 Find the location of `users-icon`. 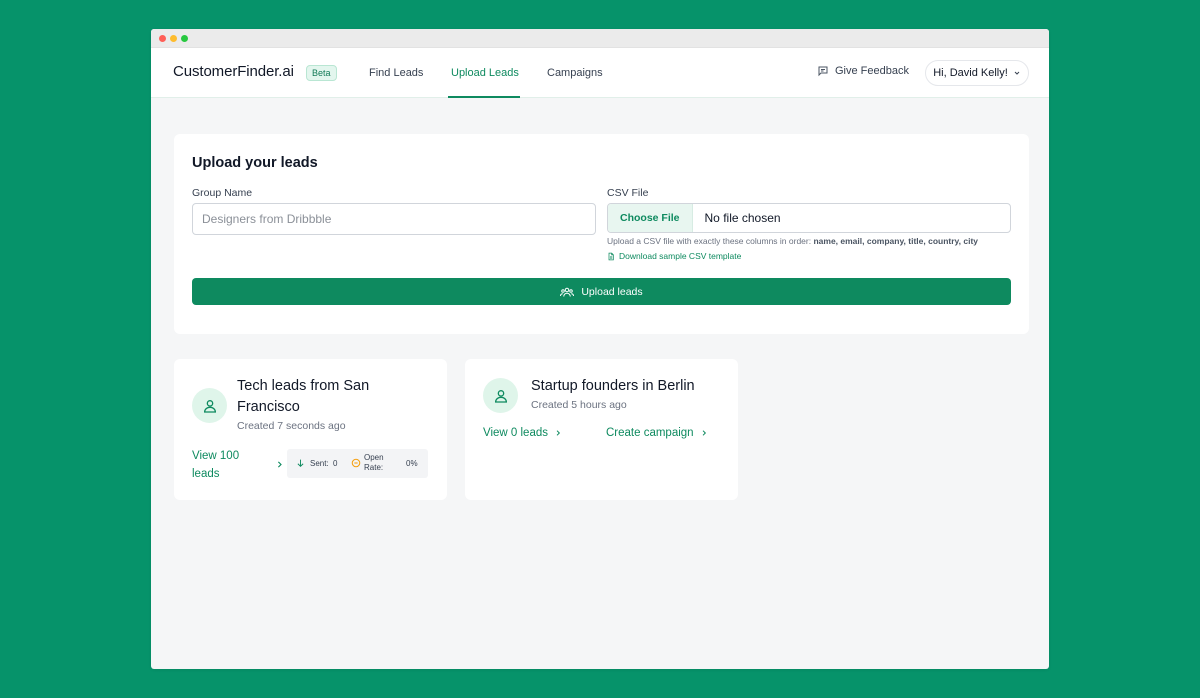

users-icon is located at coordinates (567, 292).